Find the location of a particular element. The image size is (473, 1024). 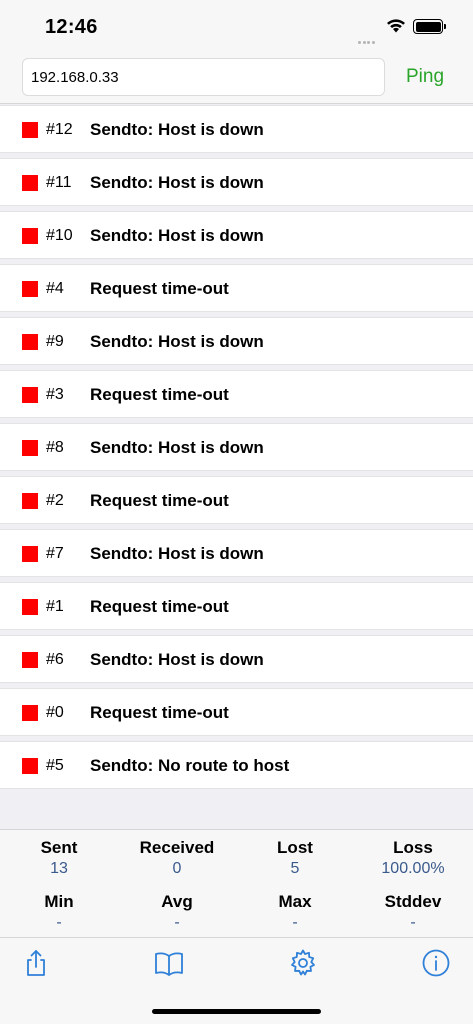

result-row: #11 Sendto: Host is down is located at coordinates (236, 182).